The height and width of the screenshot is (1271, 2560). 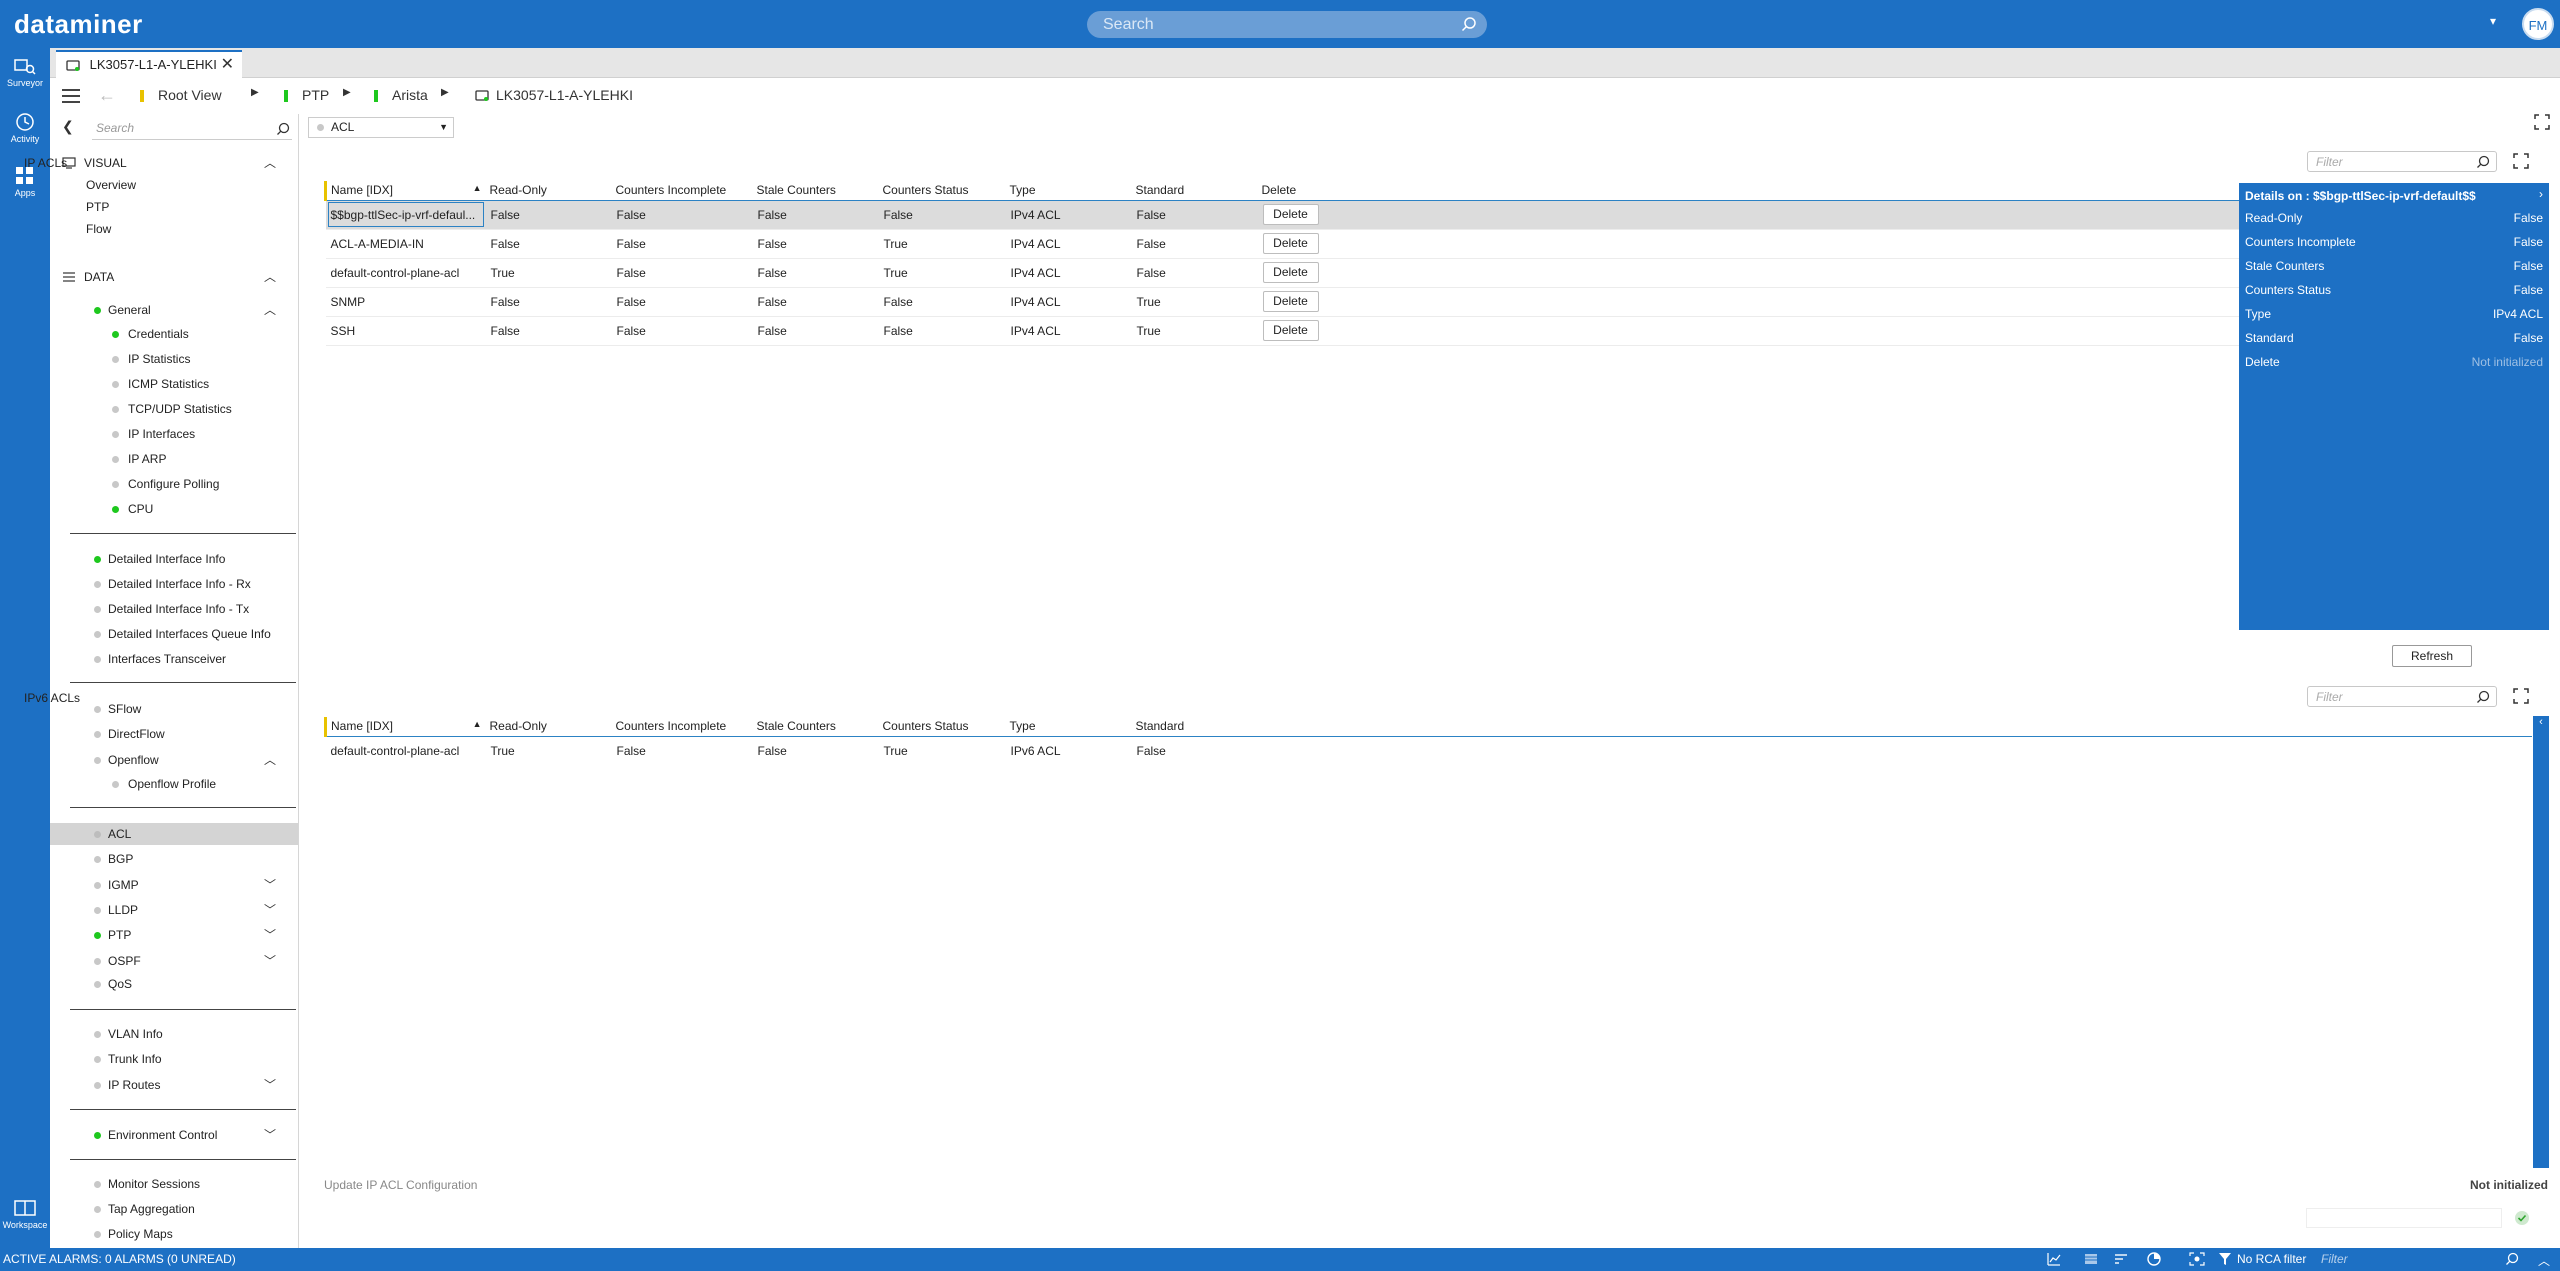 What do you see at coordinates (2225, 1259) in the screenshot?
I see `filter-icon` at bounding box center [2225, 1259].